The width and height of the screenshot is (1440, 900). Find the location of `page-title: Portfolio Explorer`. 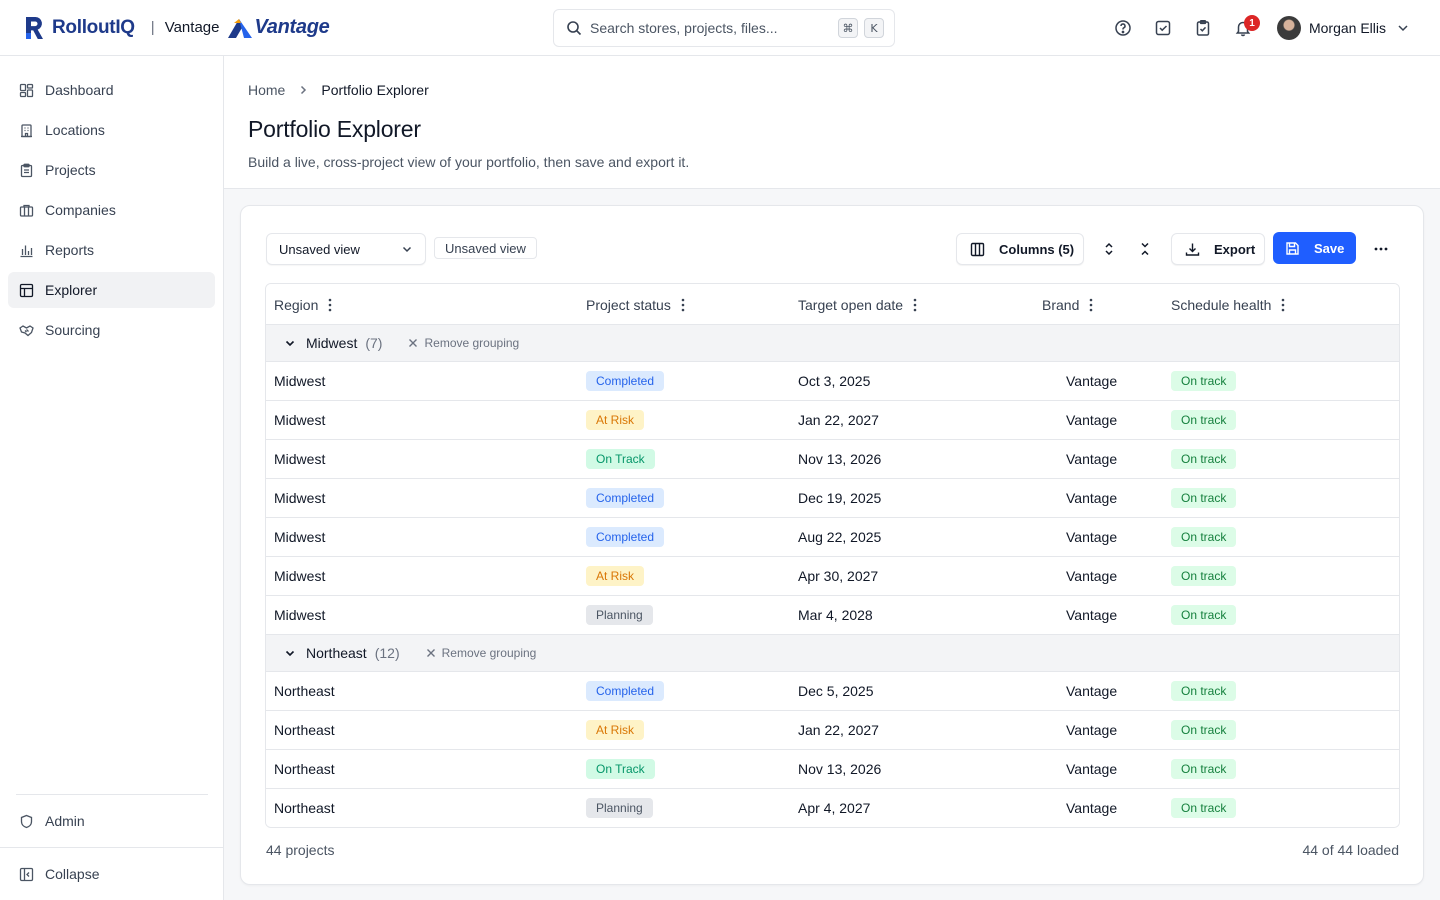

page-title: Portfolio Explorer is located at coordinates (334, 129).